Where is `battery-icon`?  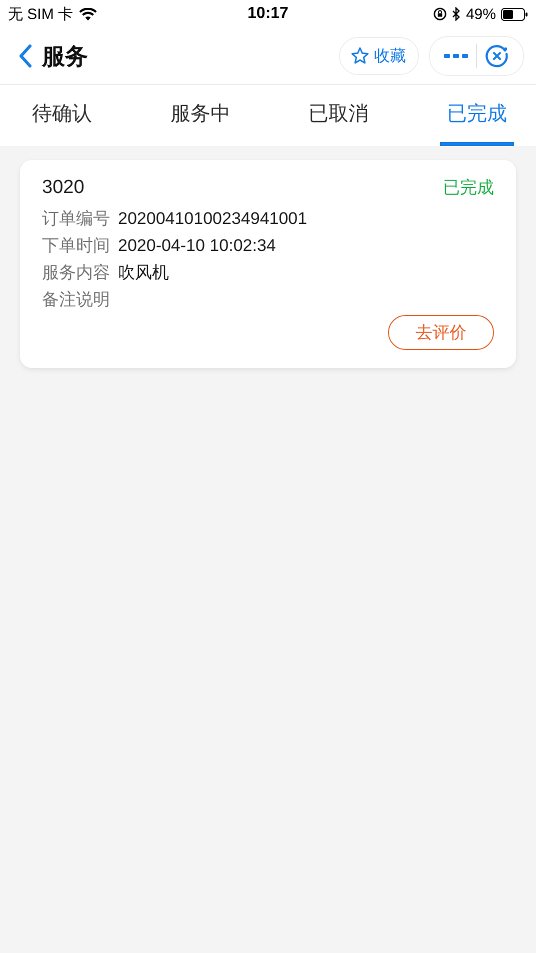 battery-icon is located at coordinates (514, 14).